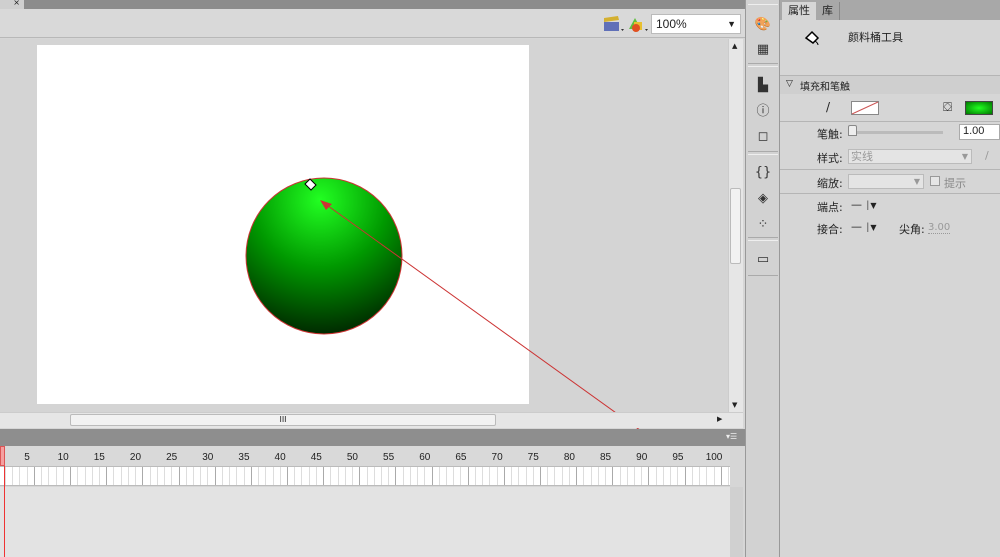 Image resolution: width=1000 pixels, height=557 pixels. Describe the element at coordinates (852, 130) in the screenshot. I see `stroke-slider-thumb` at that location.